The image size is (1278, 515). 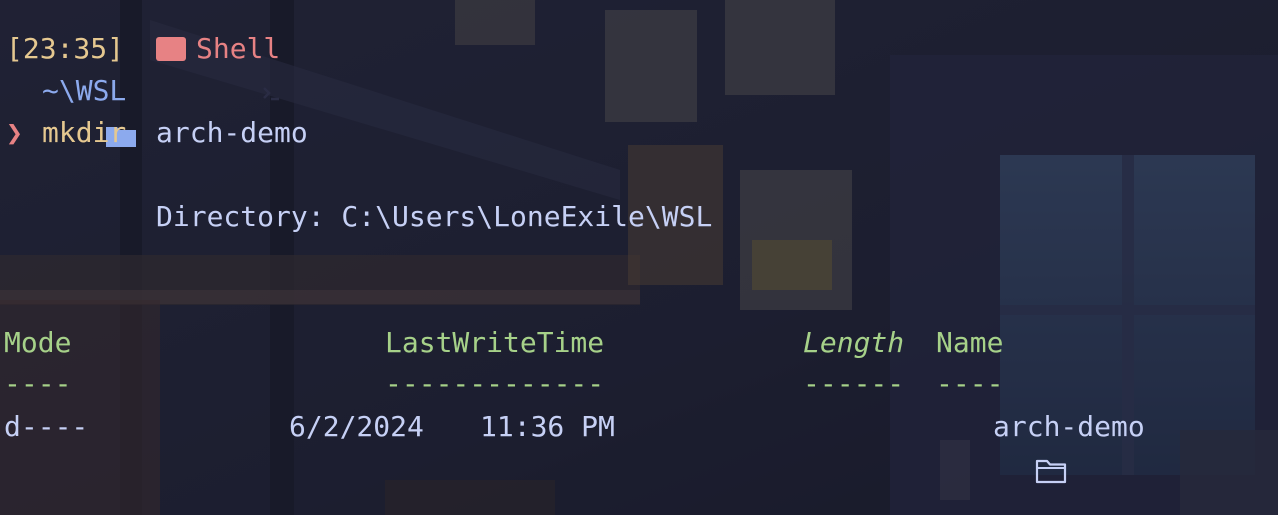 I want to click on table-header-underline-row: ---- ------------- ------ ----, so click(x=639, y=384).